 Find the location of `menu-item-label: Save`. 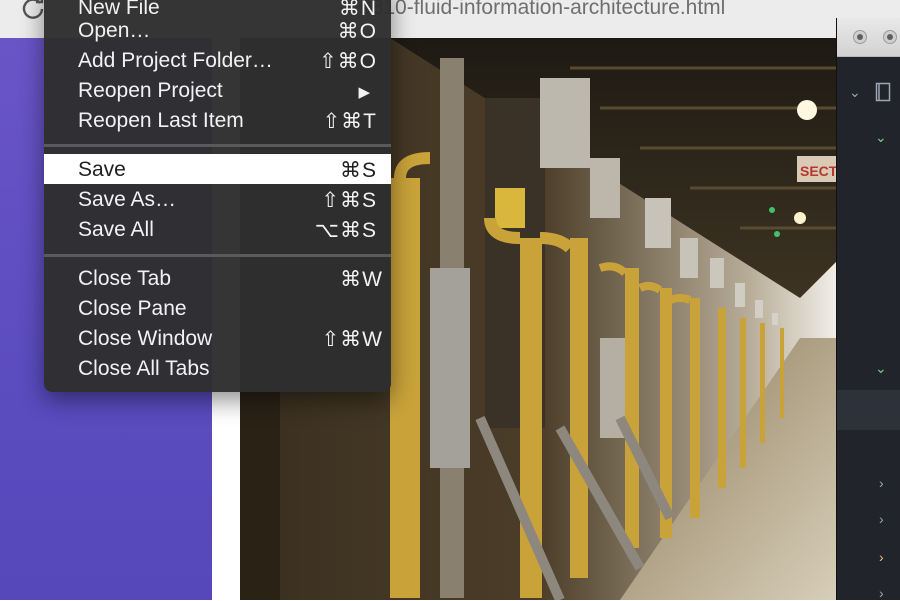

menu-item-label: Save is located at coordinates (102, 169).